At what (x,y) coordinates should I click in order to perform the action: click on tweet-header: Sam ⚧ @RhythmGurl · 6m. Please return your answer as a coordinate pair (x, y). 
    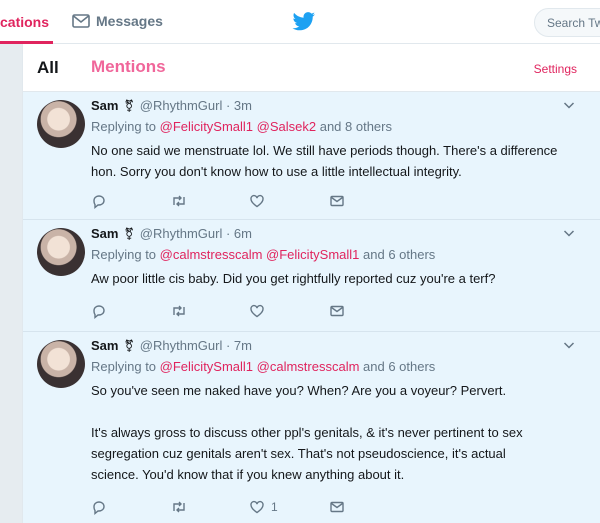
    Looking at the image, I should click on (171, 233).